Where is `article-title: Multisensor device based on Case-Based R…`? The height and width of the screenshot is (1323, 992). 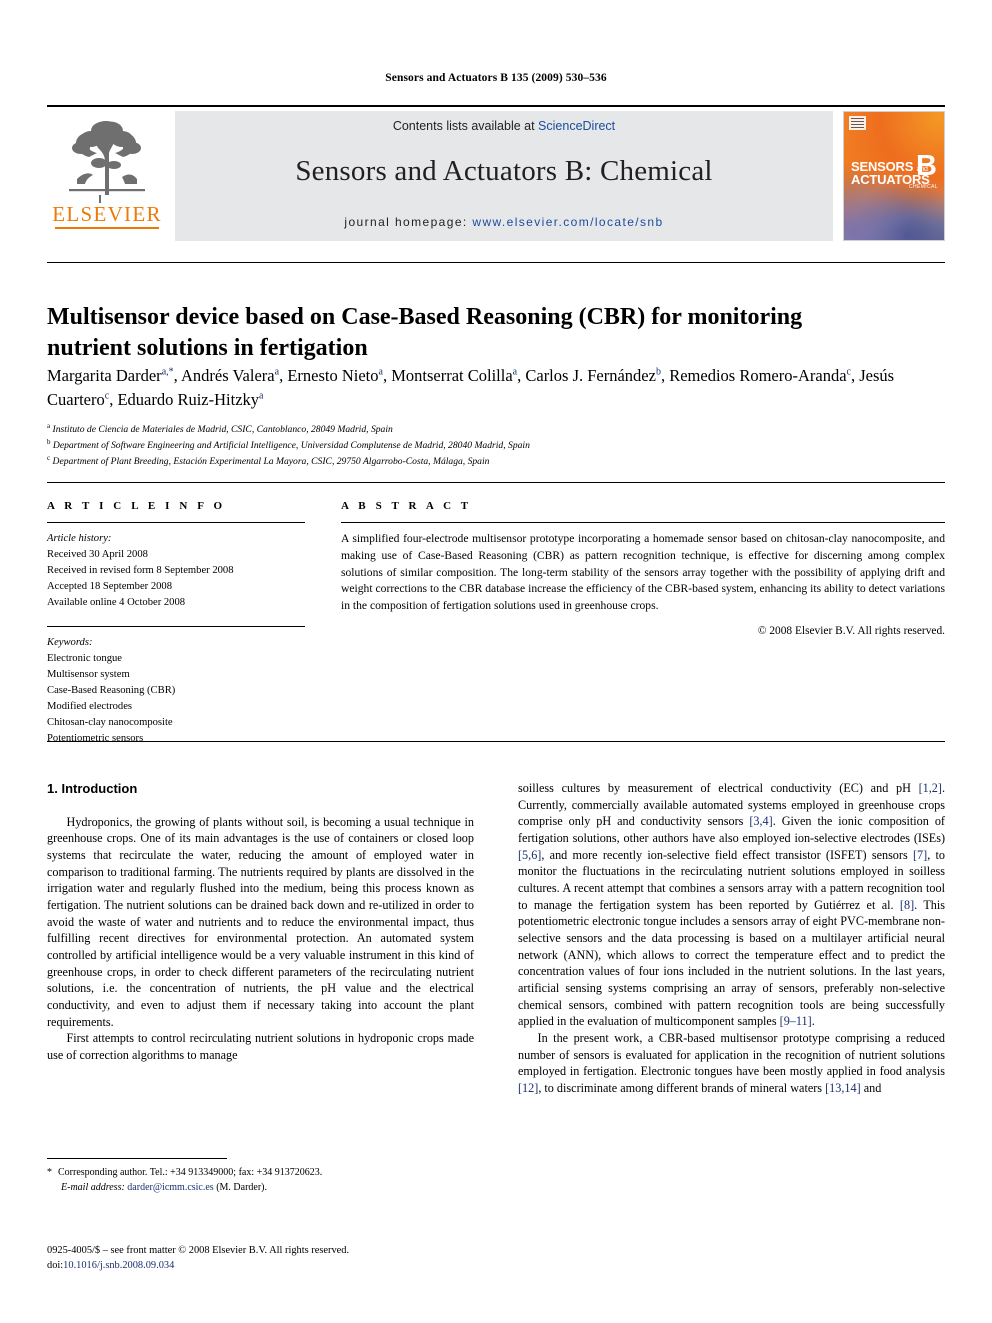 article-title: Multisensor device based on Case-Based R… is located at coordinates (425, 332).